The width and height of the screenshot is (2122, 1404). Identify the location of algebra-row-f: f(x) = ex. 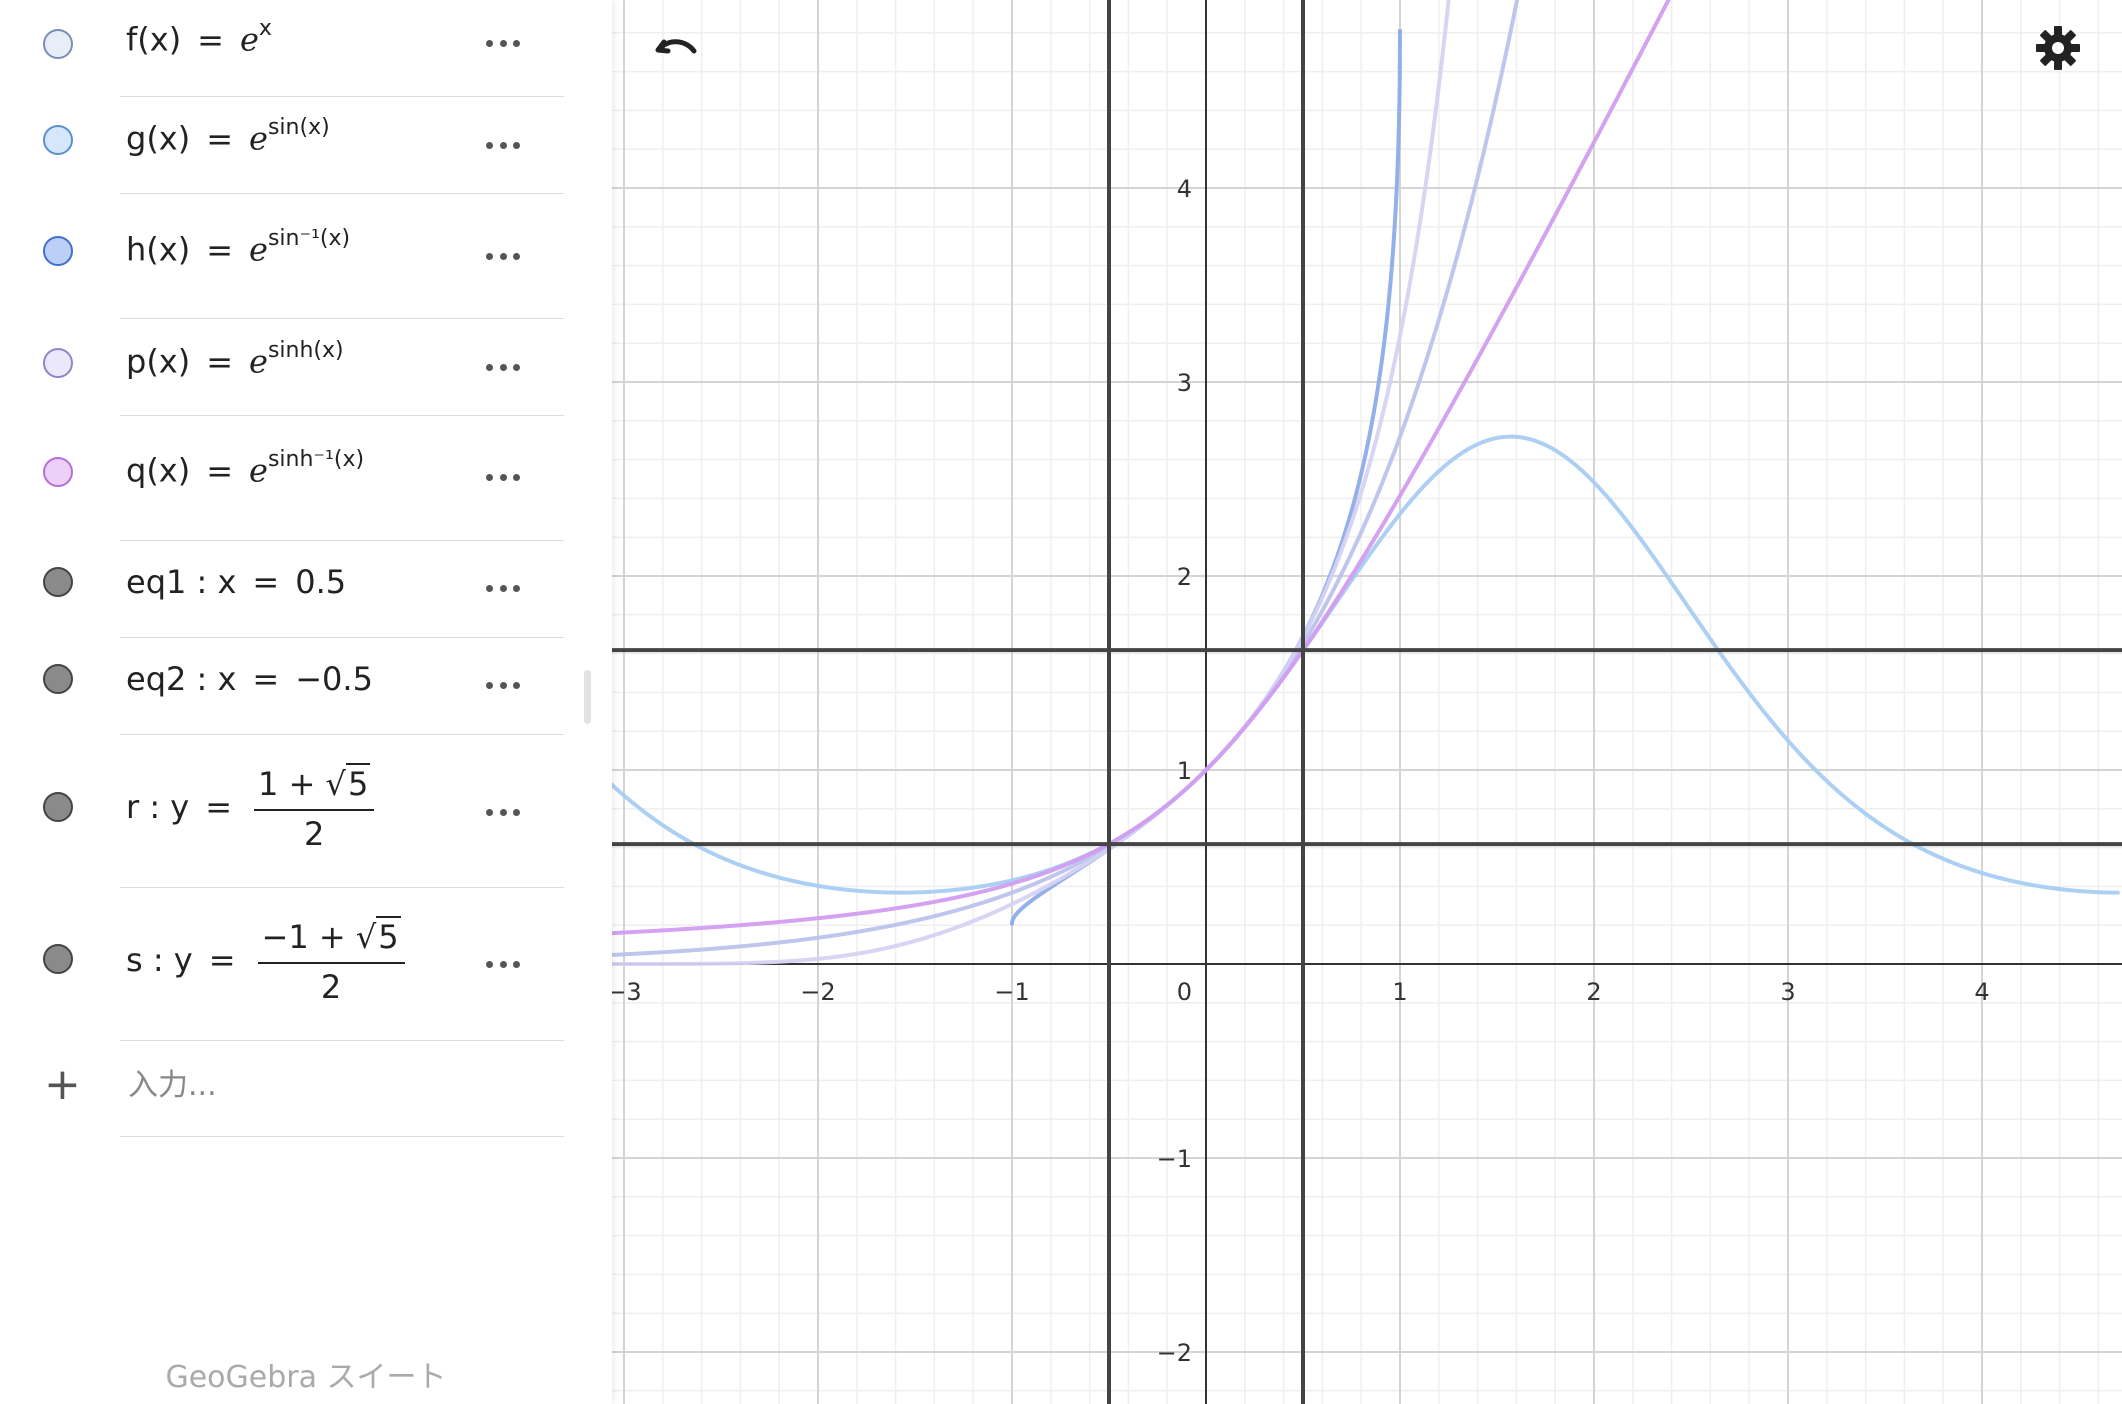
(282, 48).